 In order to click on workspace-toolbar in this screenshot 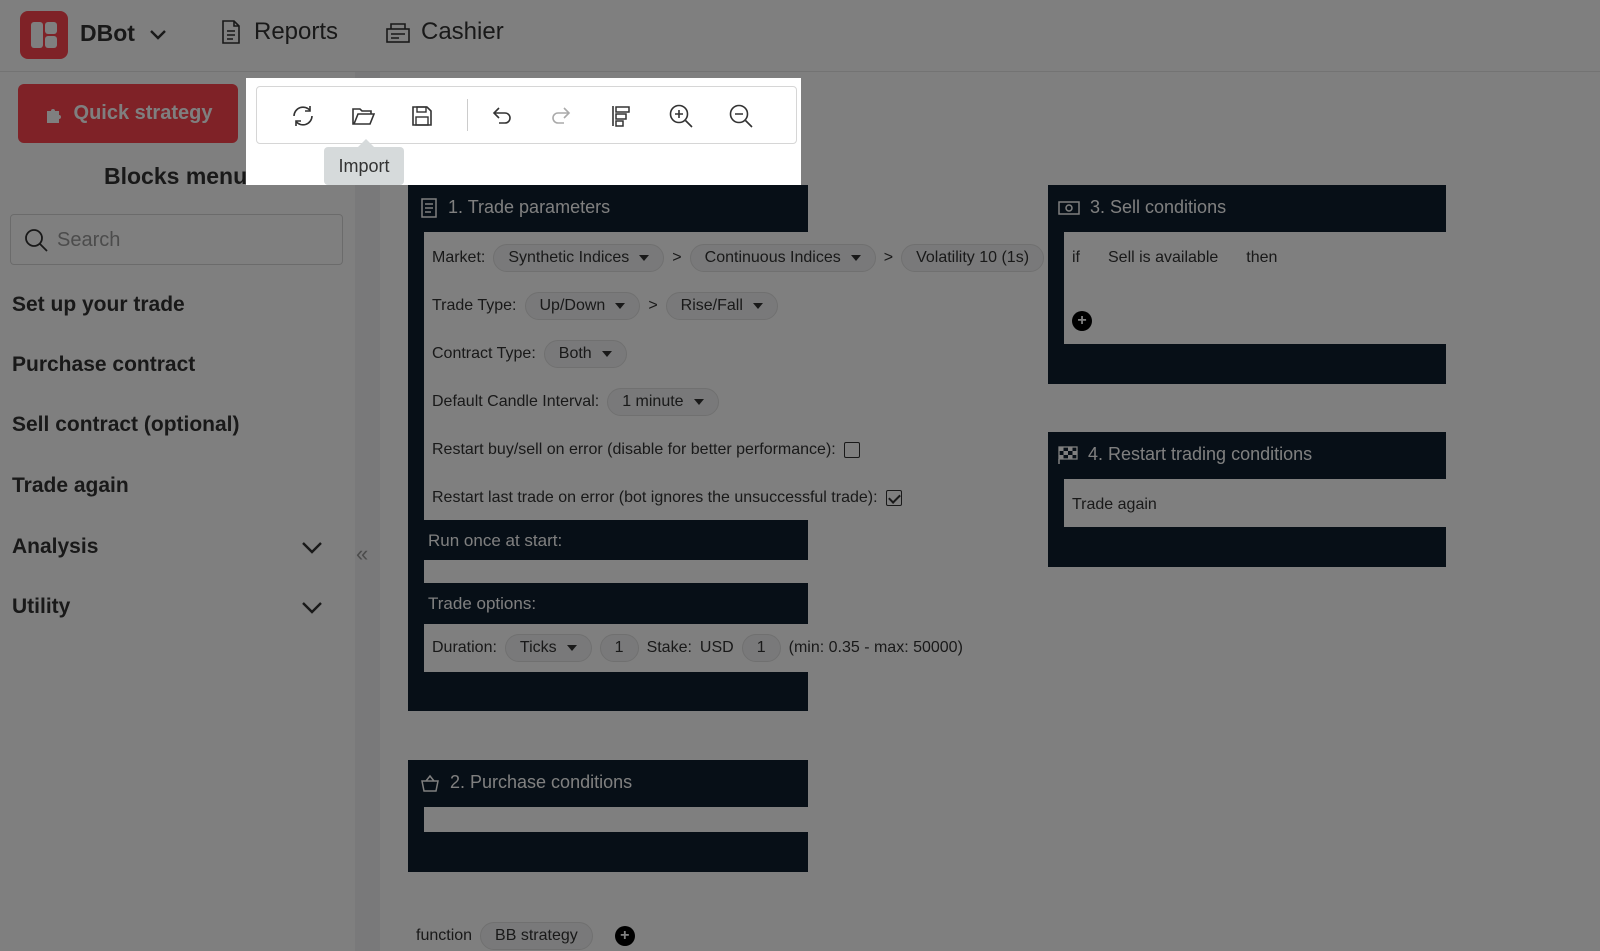, I will do `click(526, 115)`.